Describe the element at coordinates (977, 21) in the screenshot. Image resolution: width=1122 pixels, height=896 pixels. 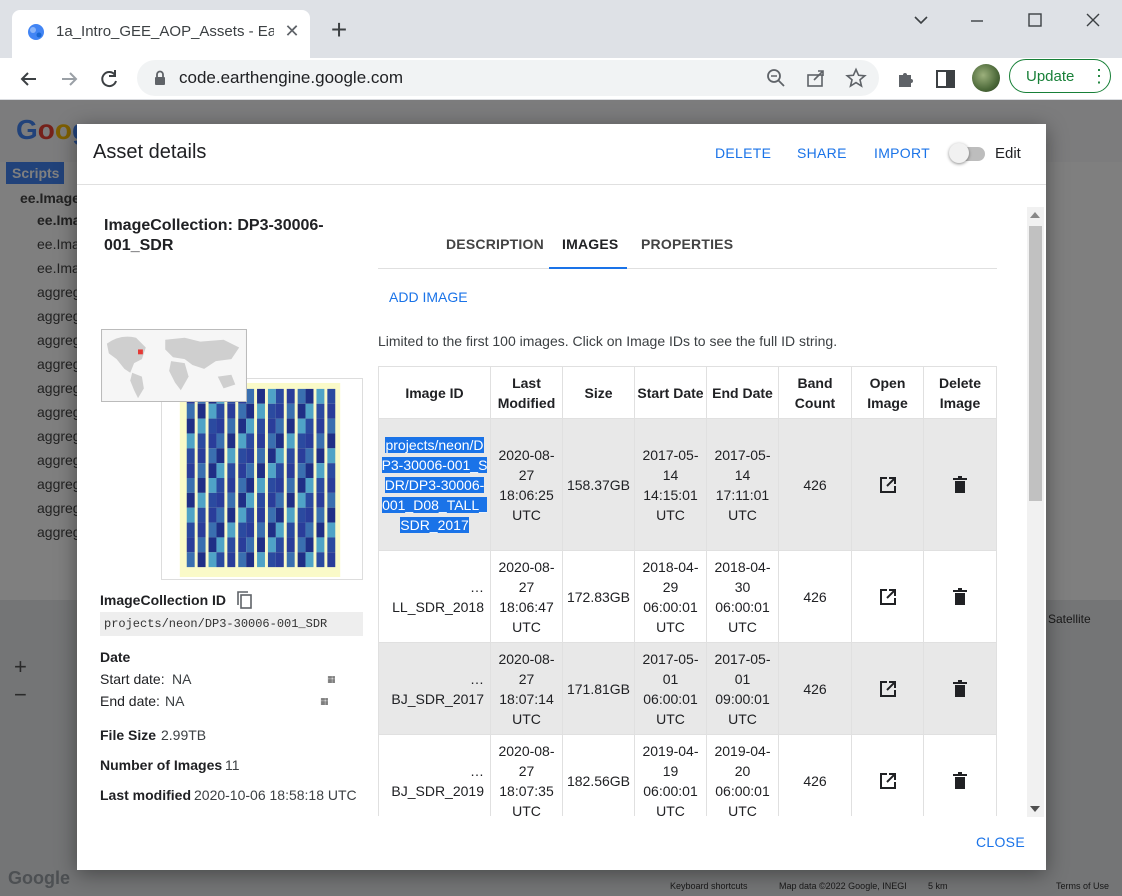
I see `minimize-icon` at that location.